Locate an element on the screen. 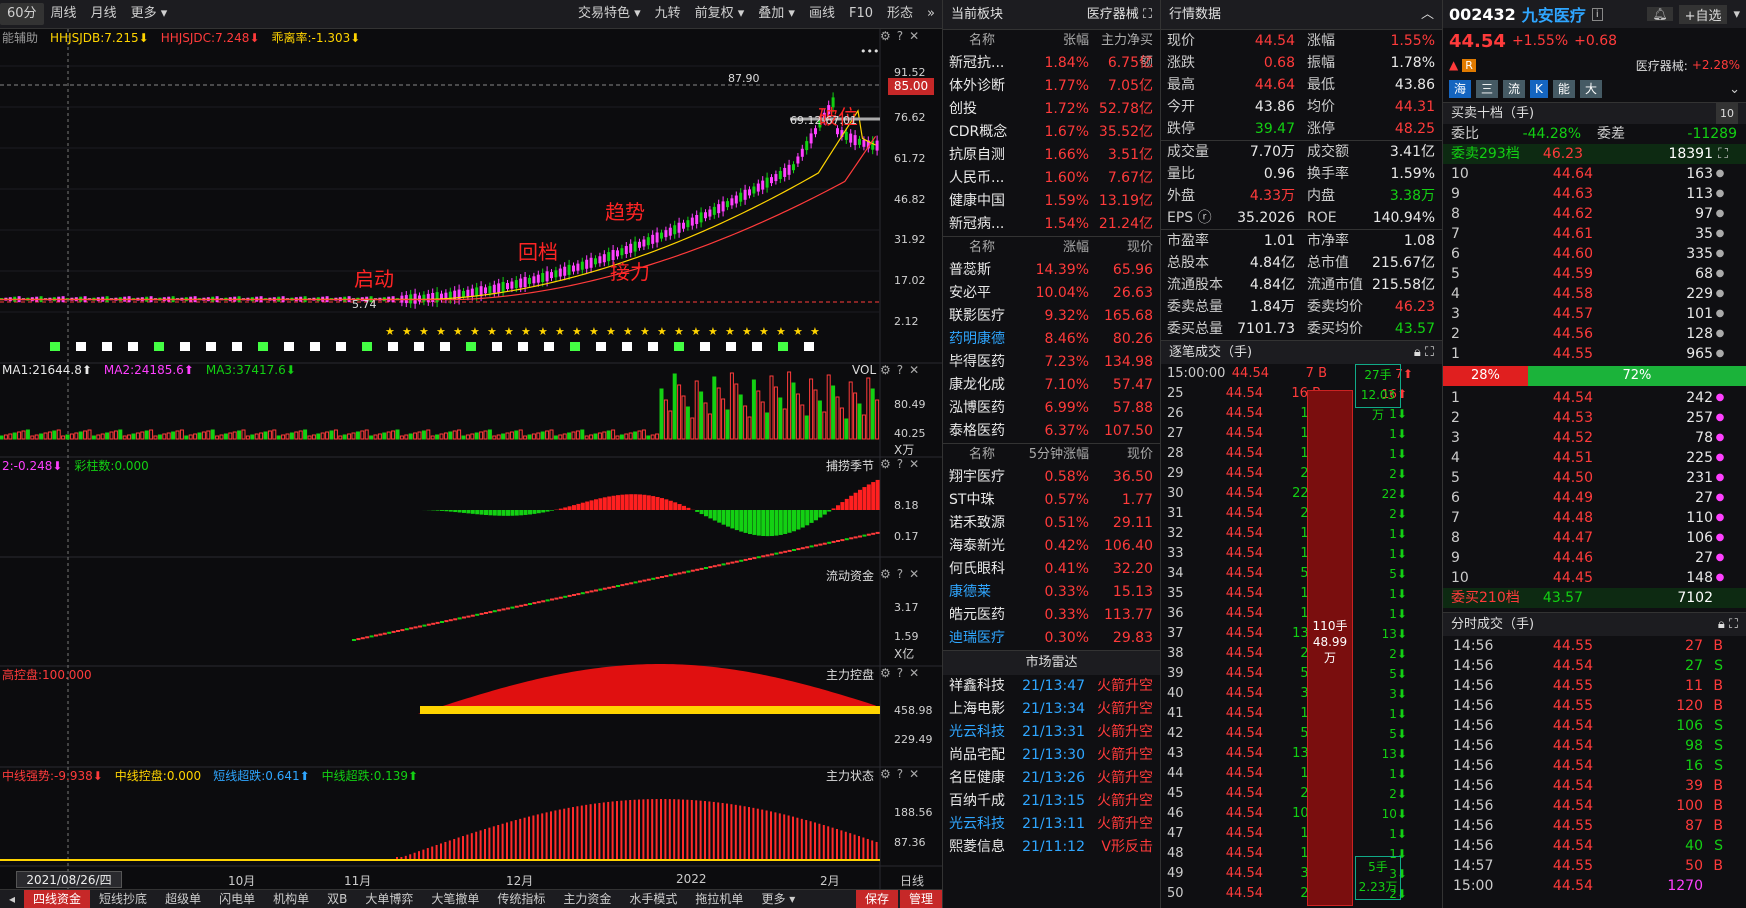 Image resolution: width=1746 pixels, height=908 pixels. table-row: 康德莱 0.33% 15.13 is located at coordinates (1051, 592).